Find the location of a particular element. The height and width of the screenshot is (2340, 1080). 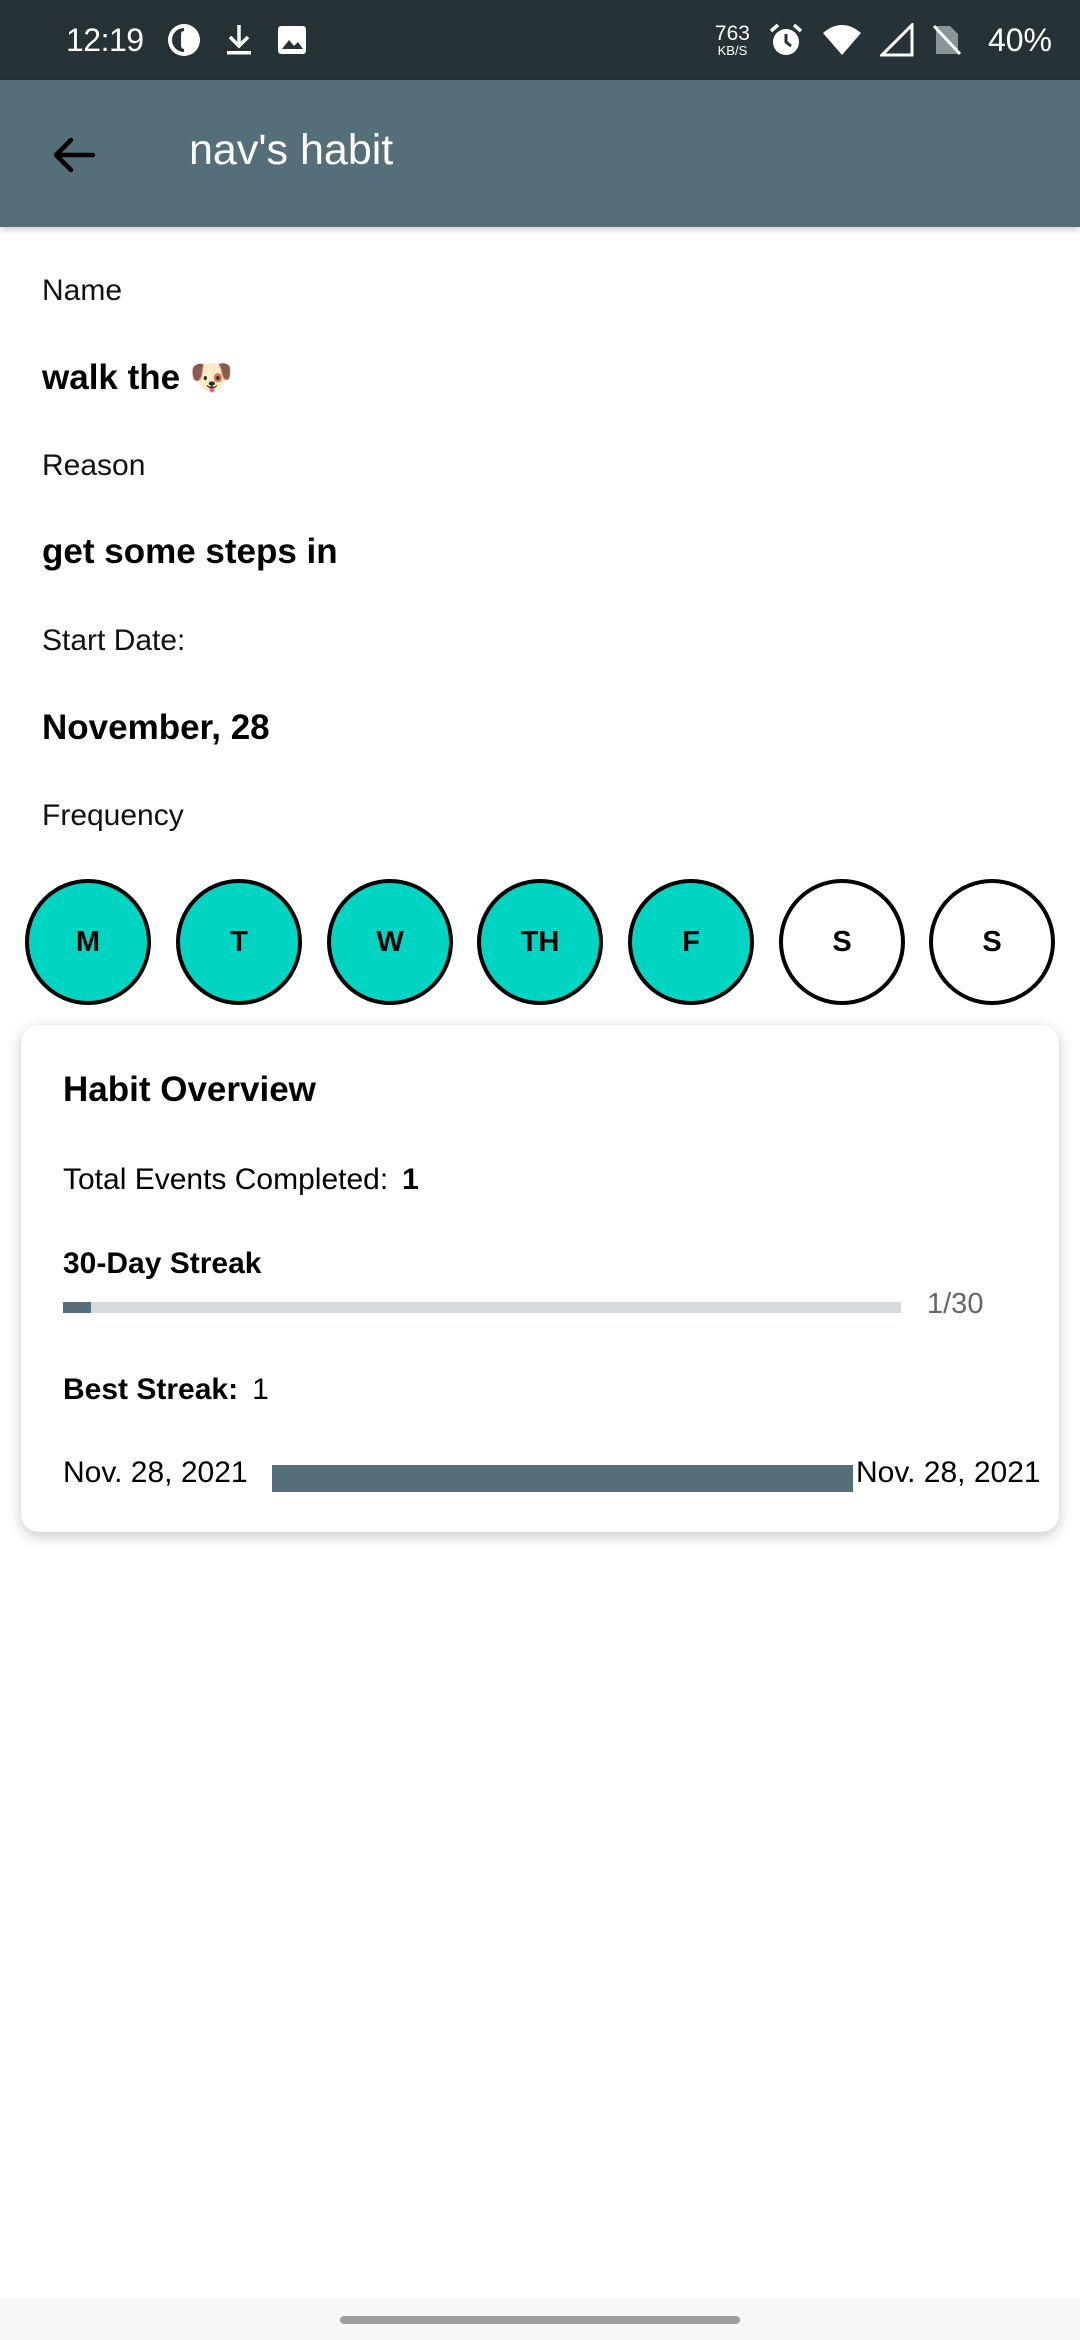

total-events-row: Total Events Completed: 1 is located at coordinates (241, 1180).